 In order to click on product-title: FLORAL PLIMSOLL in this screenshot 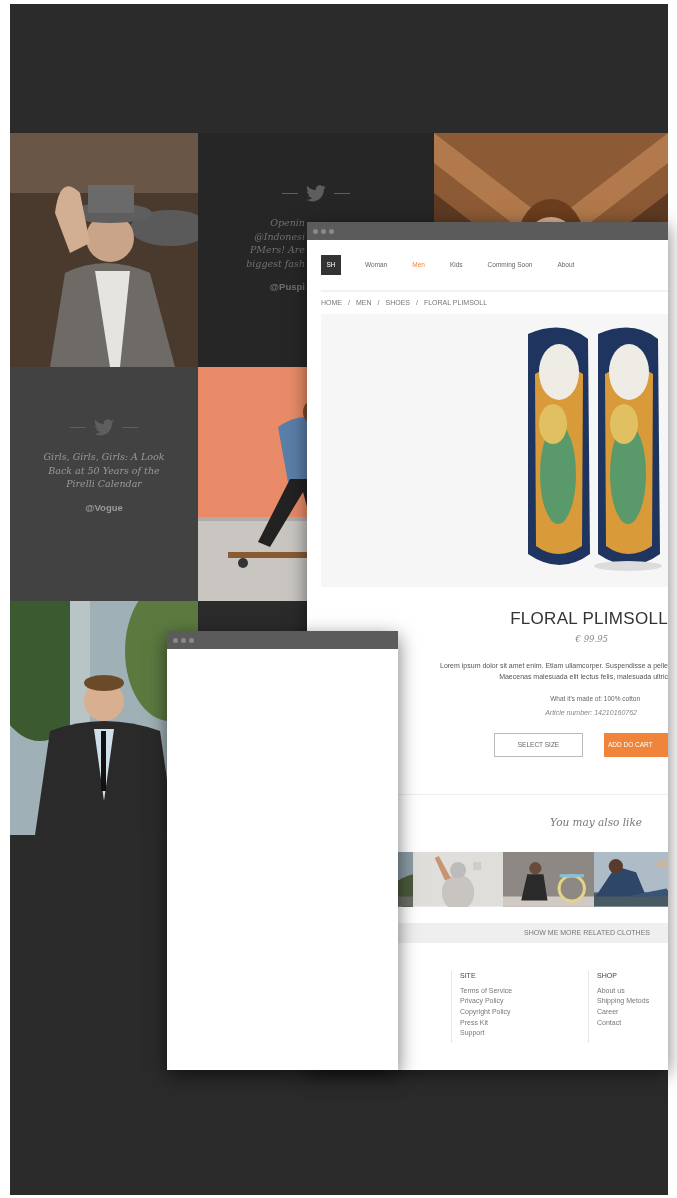, I will do `click(588, 618)`.